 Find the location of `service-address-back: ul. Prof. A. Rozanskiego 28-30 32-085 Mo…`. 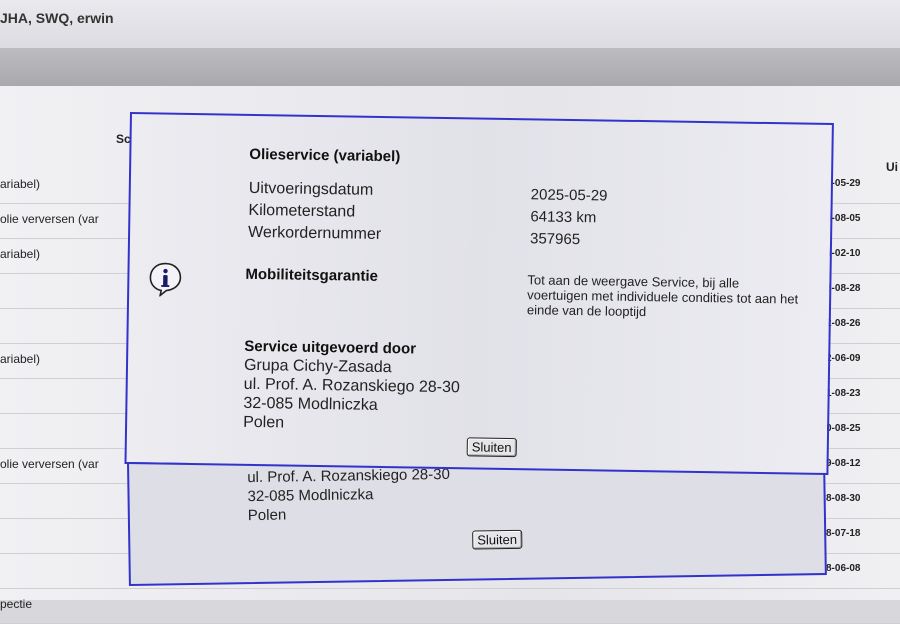

service-address-back: ul. Prof. A. Rozanskiego 28-30 32-085 Mo… is located at coordinates (348, 495).